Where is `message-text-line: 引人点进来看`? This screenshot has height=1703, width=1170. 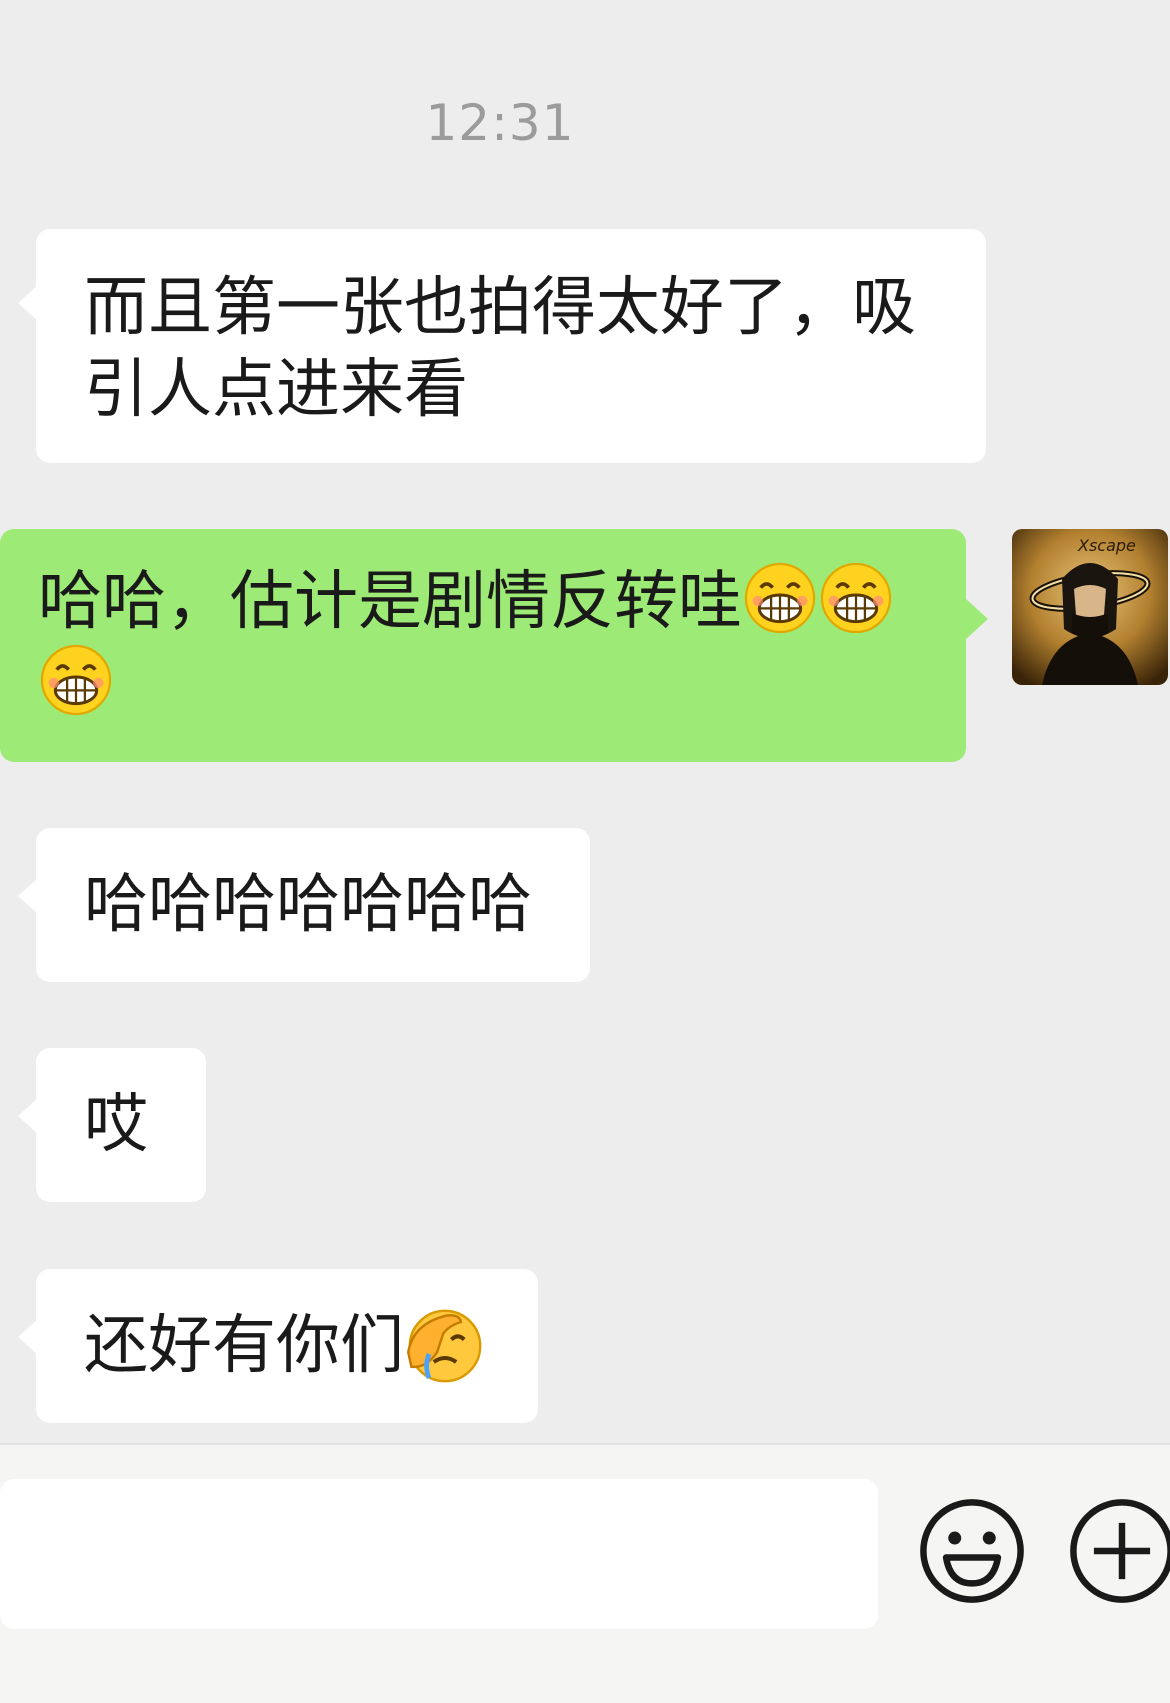 message-text-line: 引人点进来看 is located at coordinates (276, 390).